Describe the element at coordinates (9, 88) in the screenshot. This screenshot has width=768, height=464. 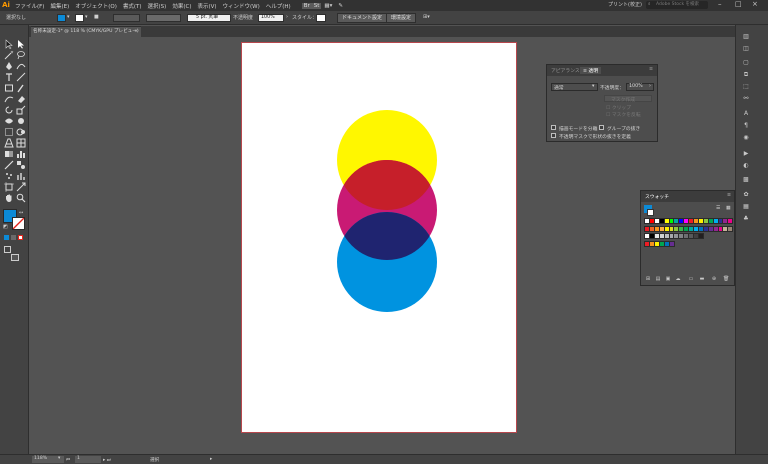
I see `rectangle-tool-icon` at that location.